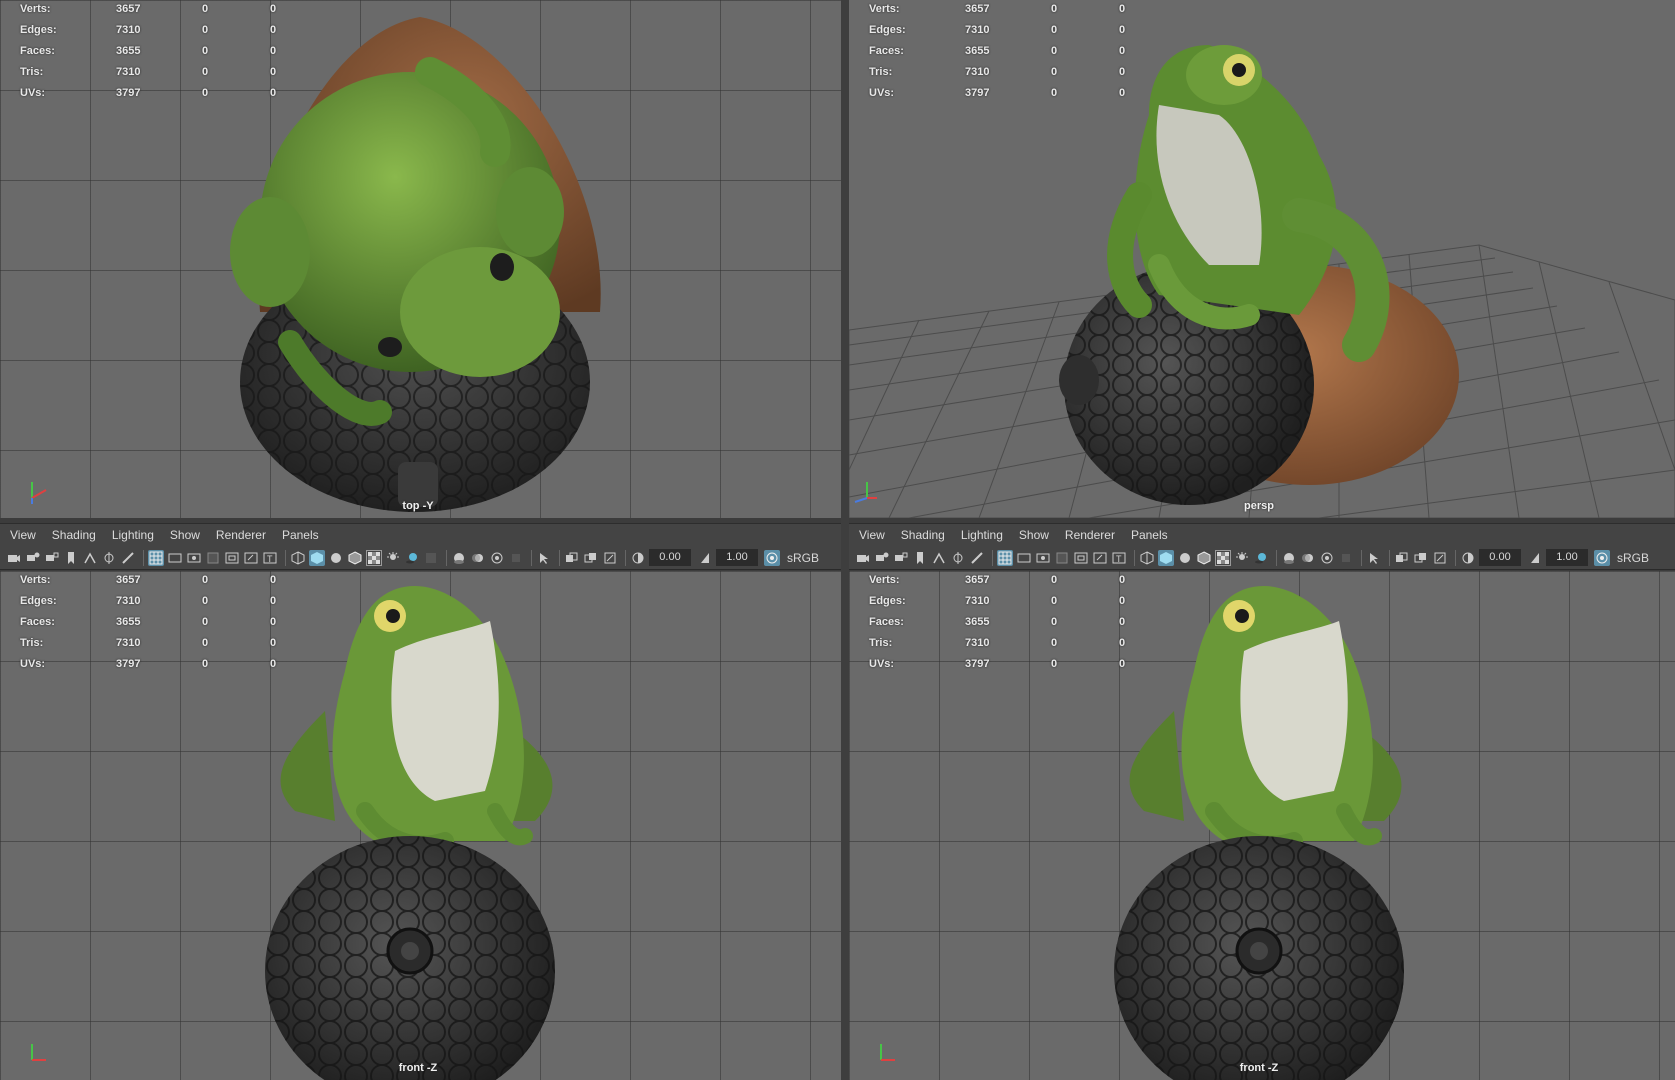  Describe the element at coordinates (148, 51) in the screenshot. I see `hud-row-faces: Faces: 3655 0 0` at that location.